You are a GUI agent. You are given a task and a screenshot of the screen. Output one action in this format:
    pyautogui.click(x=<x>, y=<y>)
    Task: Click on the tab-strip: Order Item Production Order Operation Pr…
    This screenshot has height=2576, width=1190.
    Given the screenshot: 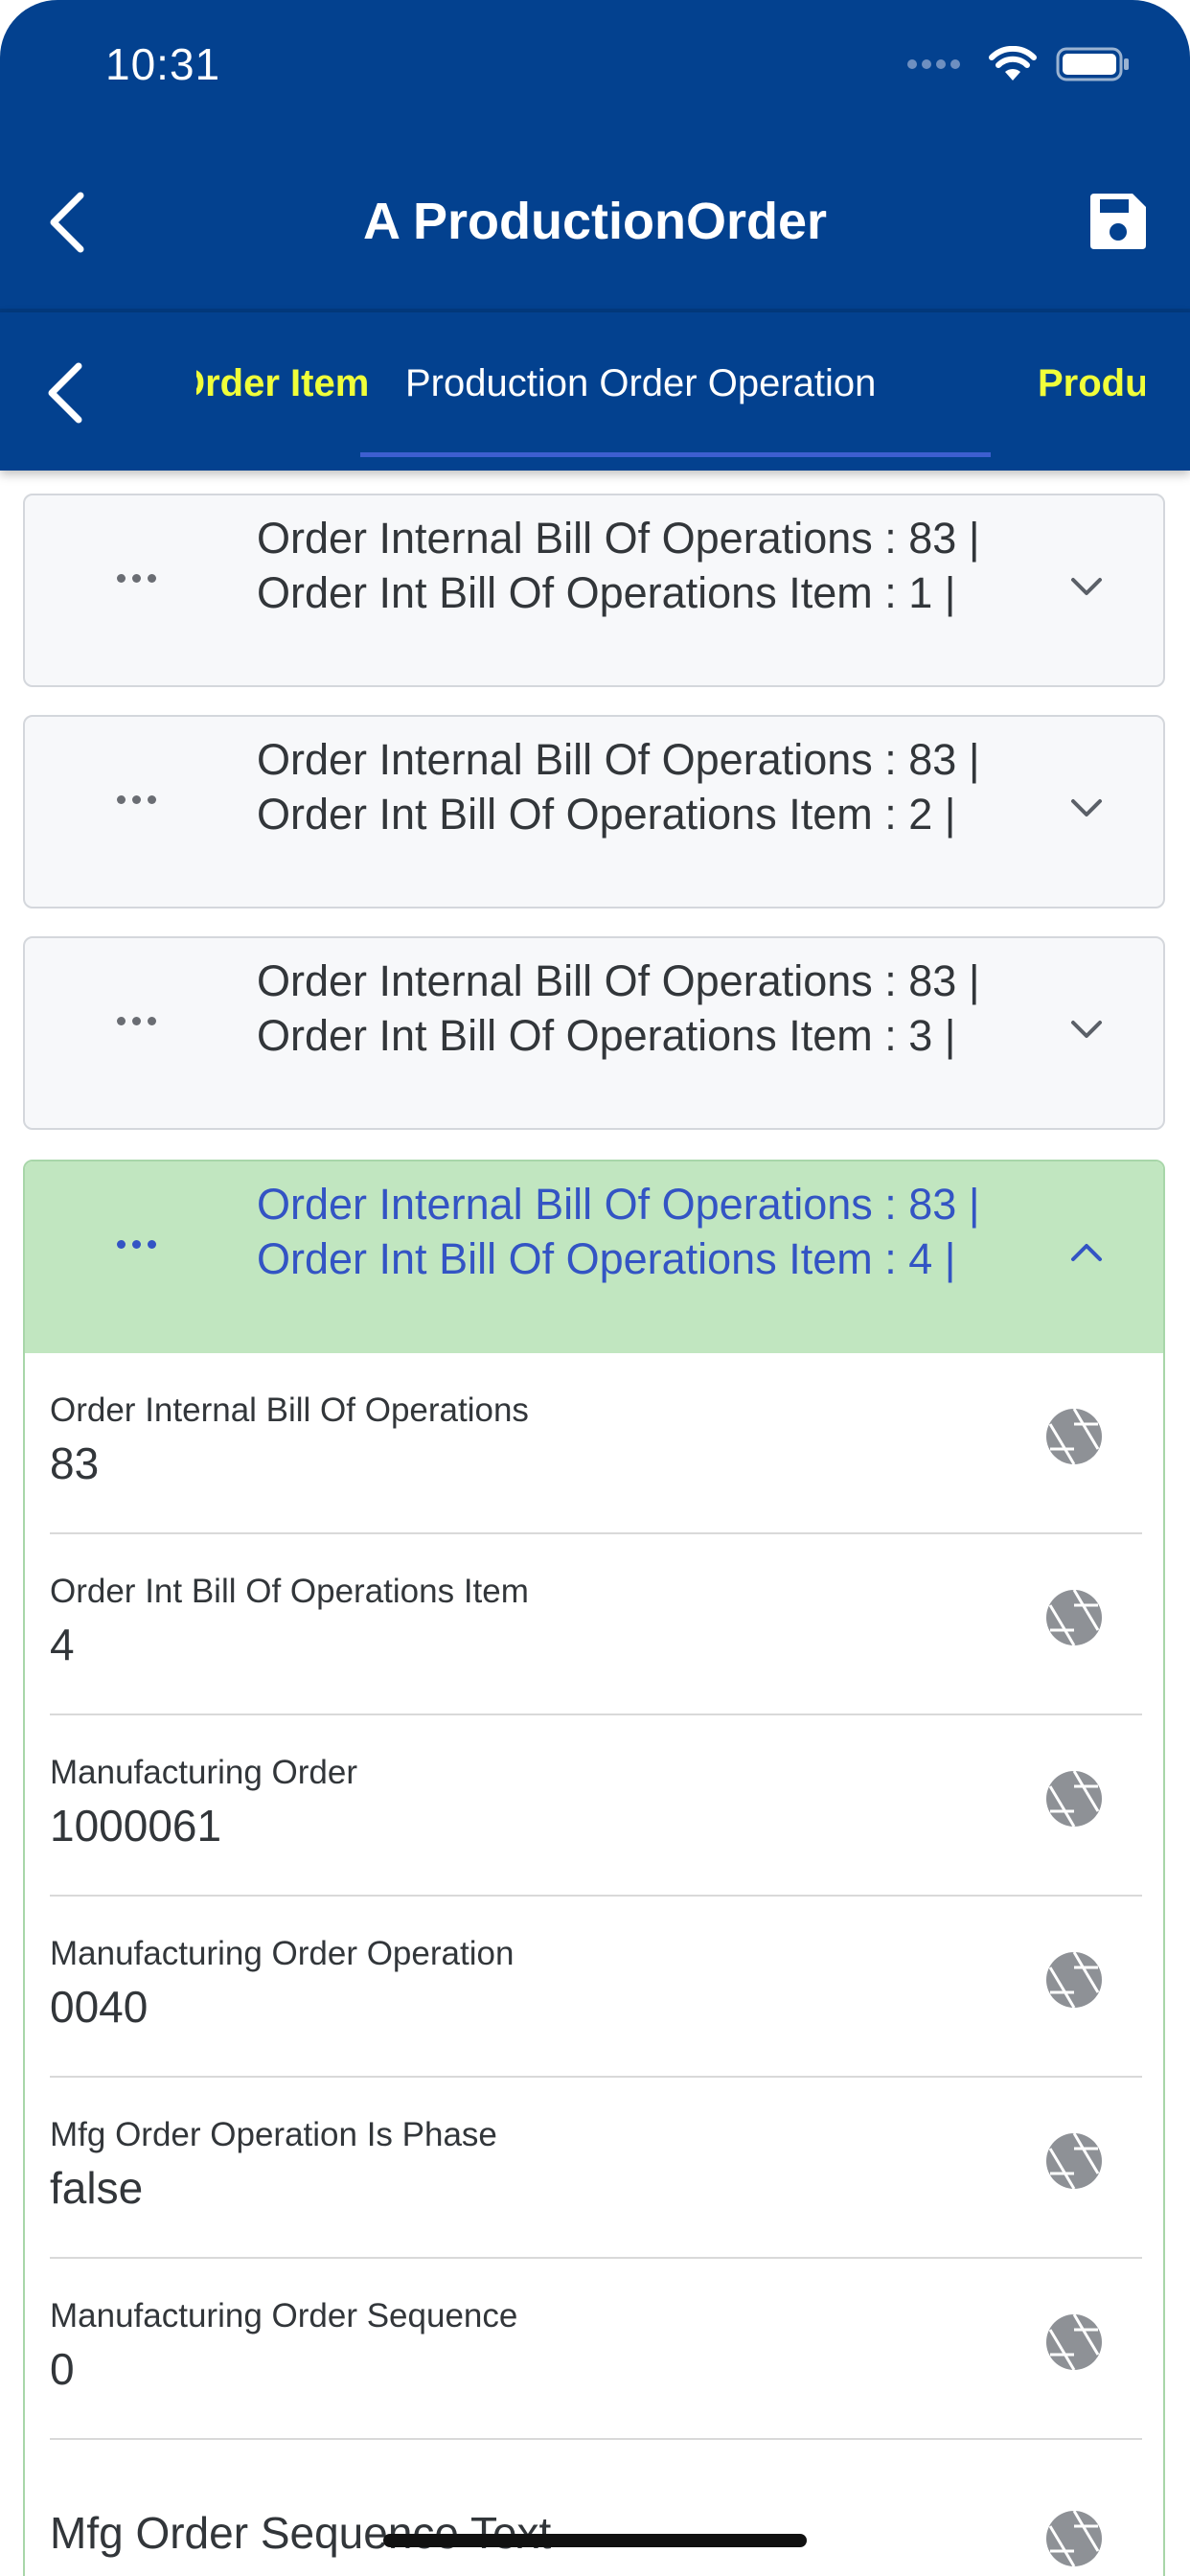 What is the action you would take?
    pyautogui.click(x=670, y=391)
    